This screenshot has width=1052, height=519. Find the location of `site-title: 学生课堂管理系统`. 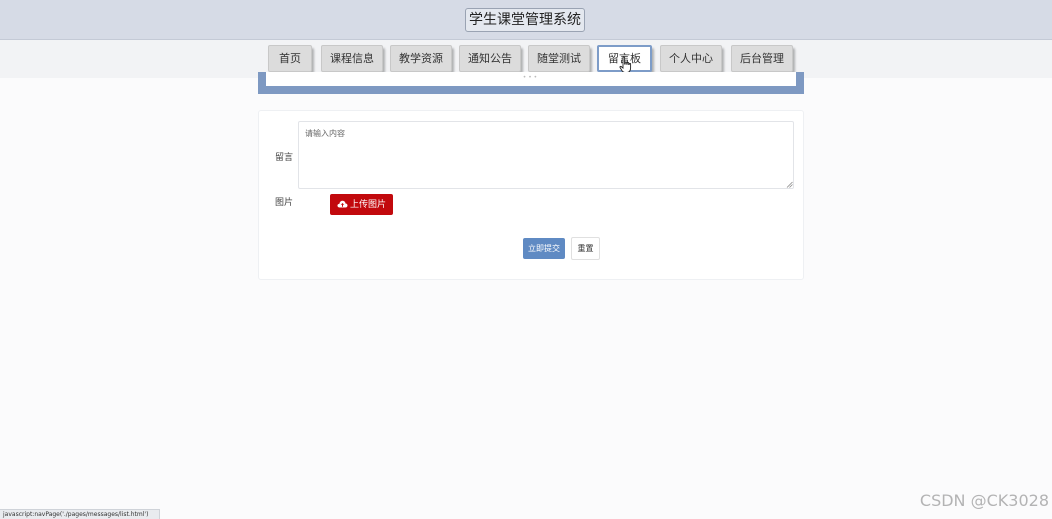

site-title: 学生课堂管理系统 is located at coordinates (525, 20).